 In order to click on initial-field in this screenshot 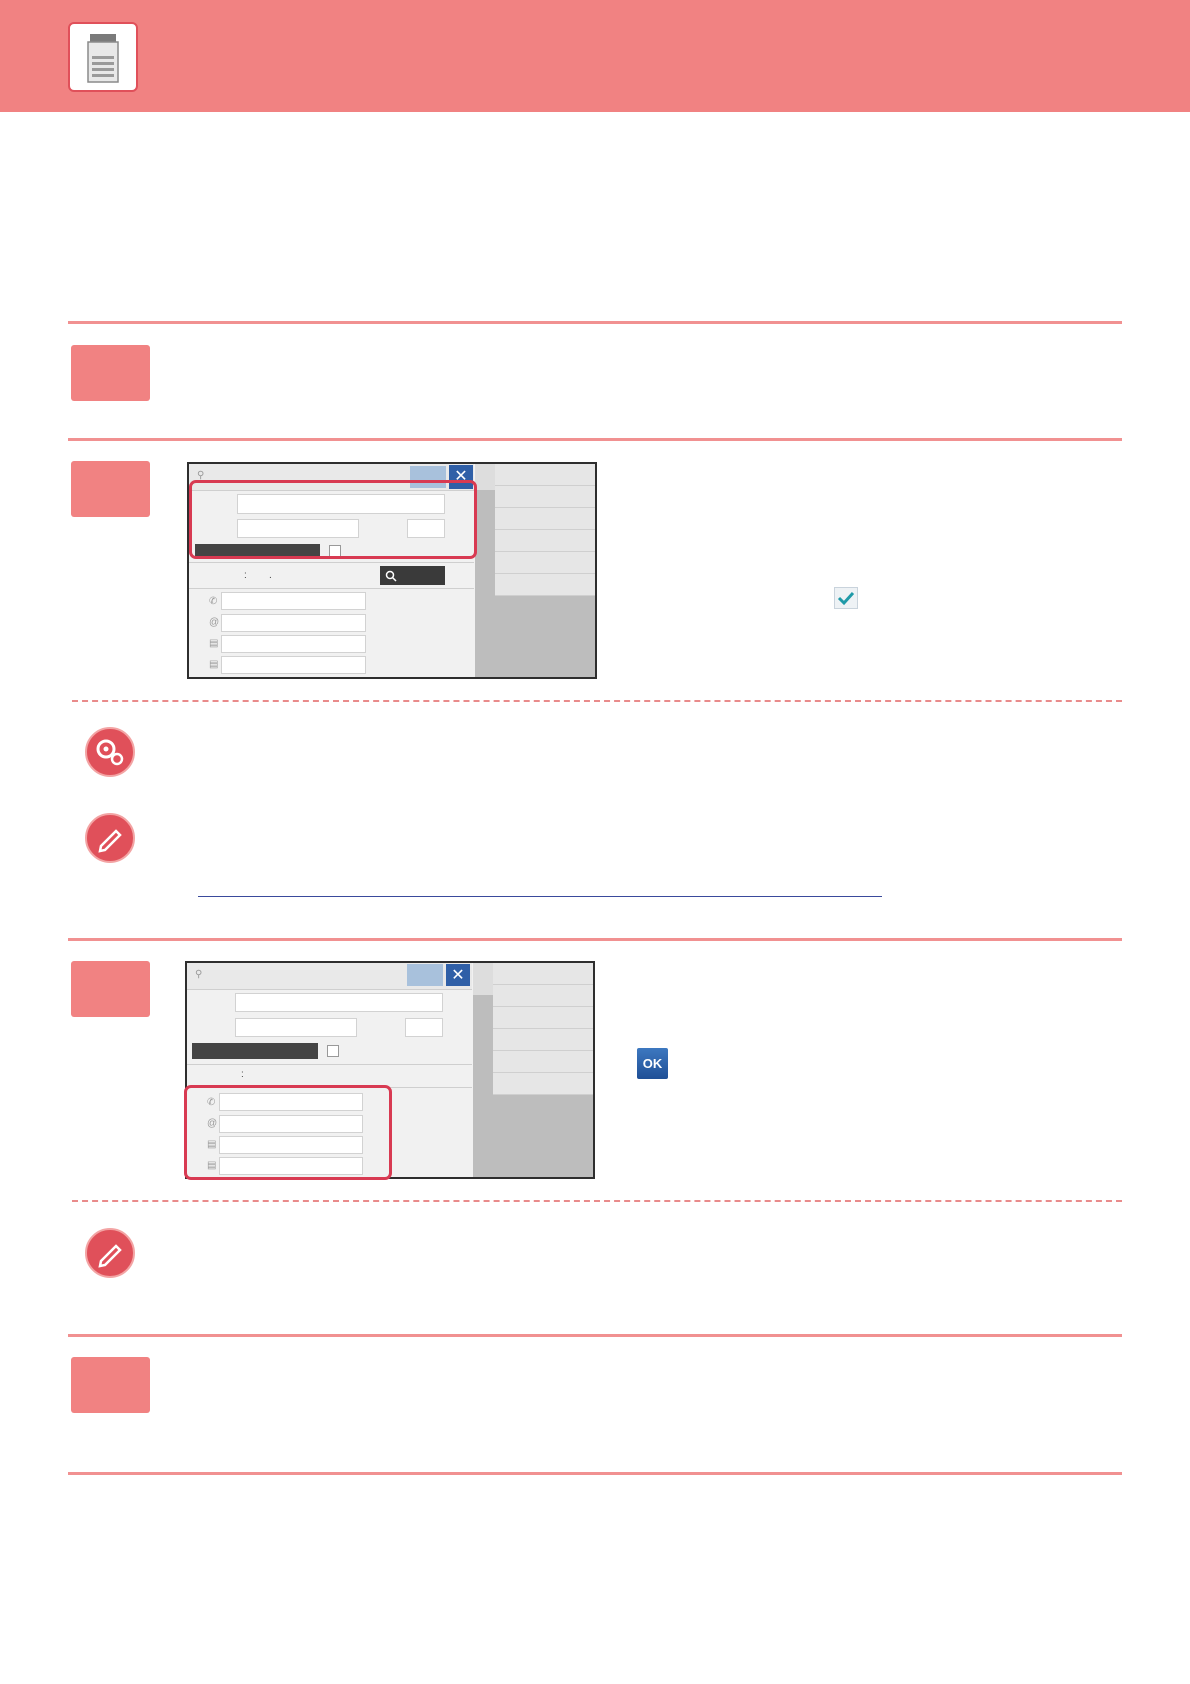, I will do `click(296, 1027)`.